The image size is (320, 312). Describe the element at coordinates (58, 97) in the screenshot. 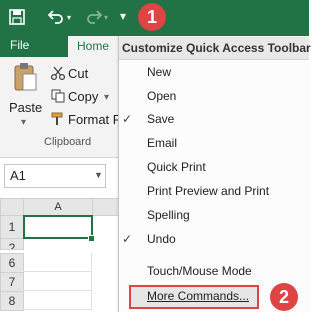

I see `copy-icon` at that location.